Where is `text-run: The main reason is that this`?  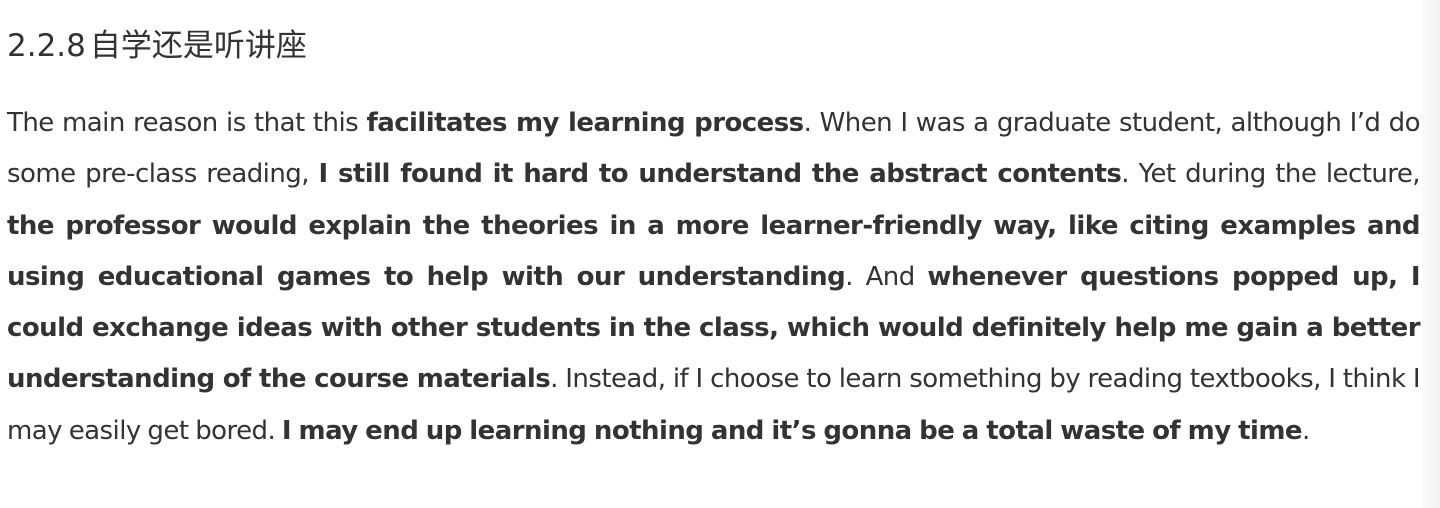
text-run: The main reason is that this is located at coordinates (187, 123).